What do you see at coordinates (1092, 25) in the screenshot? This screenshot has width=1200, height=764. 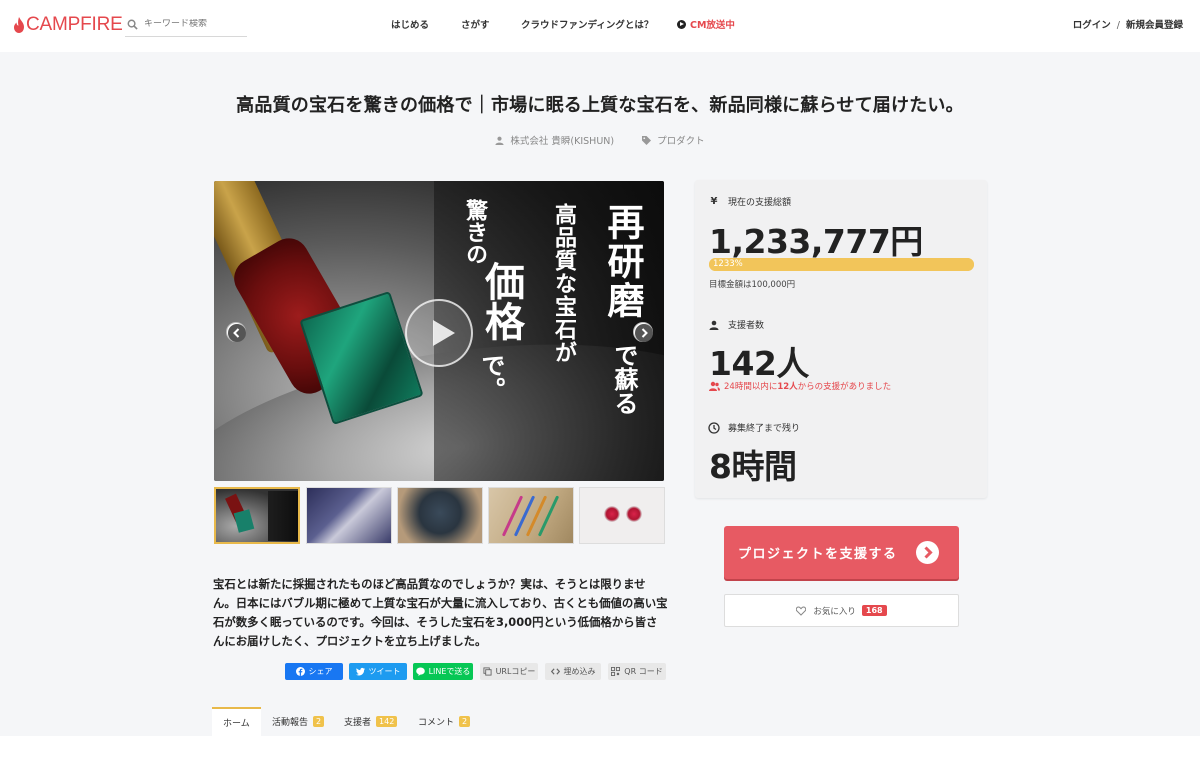 I see `login-link: ログイン` at bounding box center [1092, 25].